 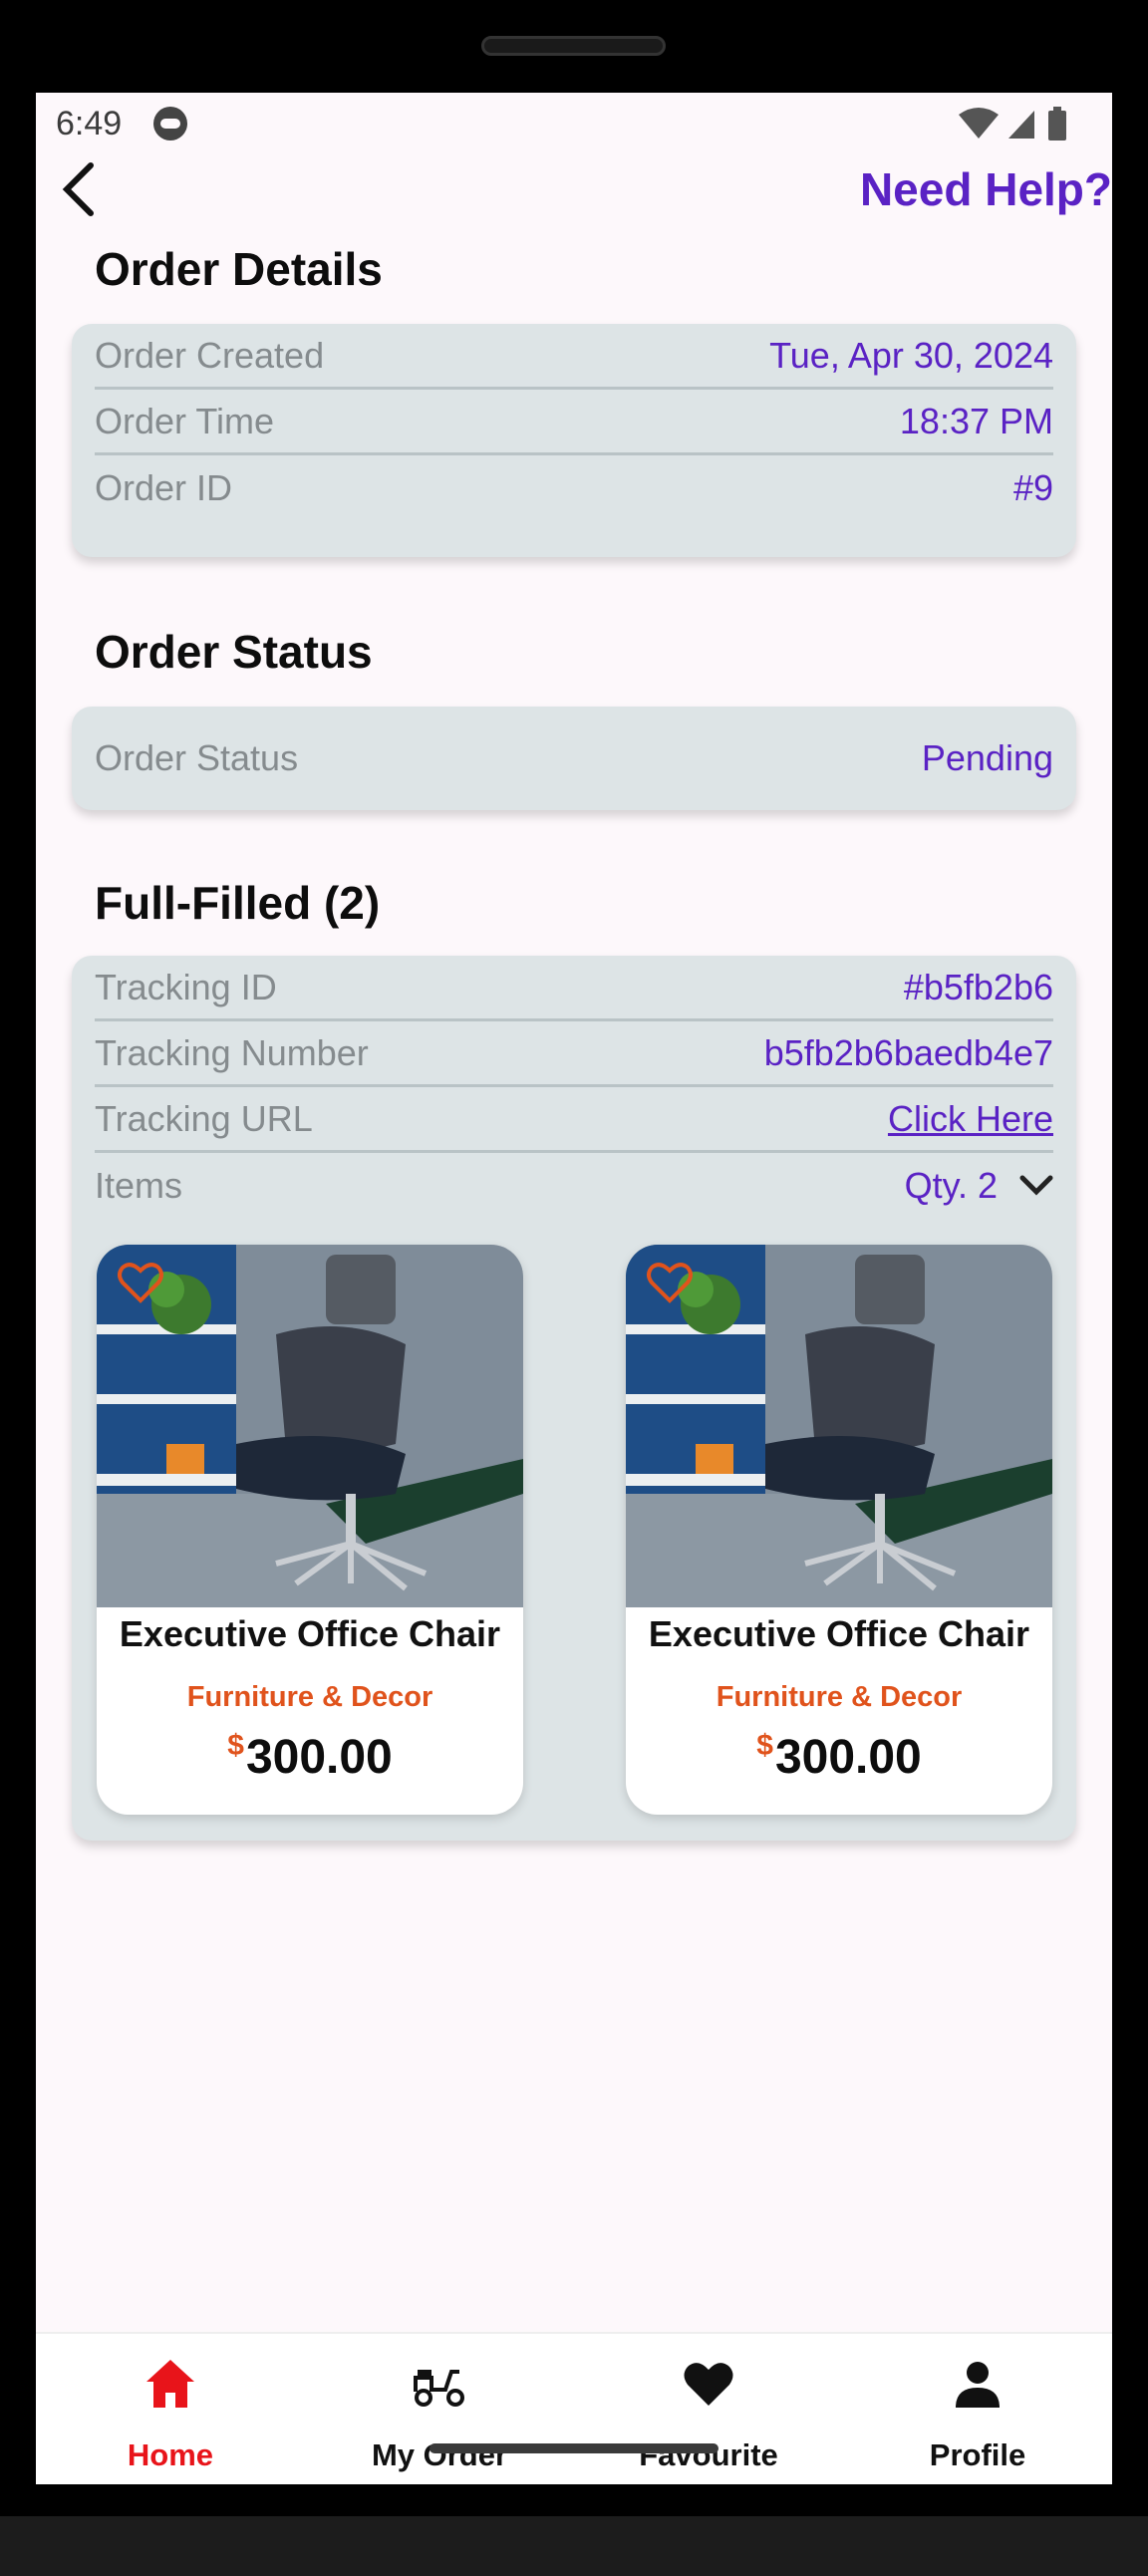 What do you see at coordinates (911, 355) in the screenshot?
I see `order-created-value: Tue, Apr 30, 2024` at bounding box center [911, 355].